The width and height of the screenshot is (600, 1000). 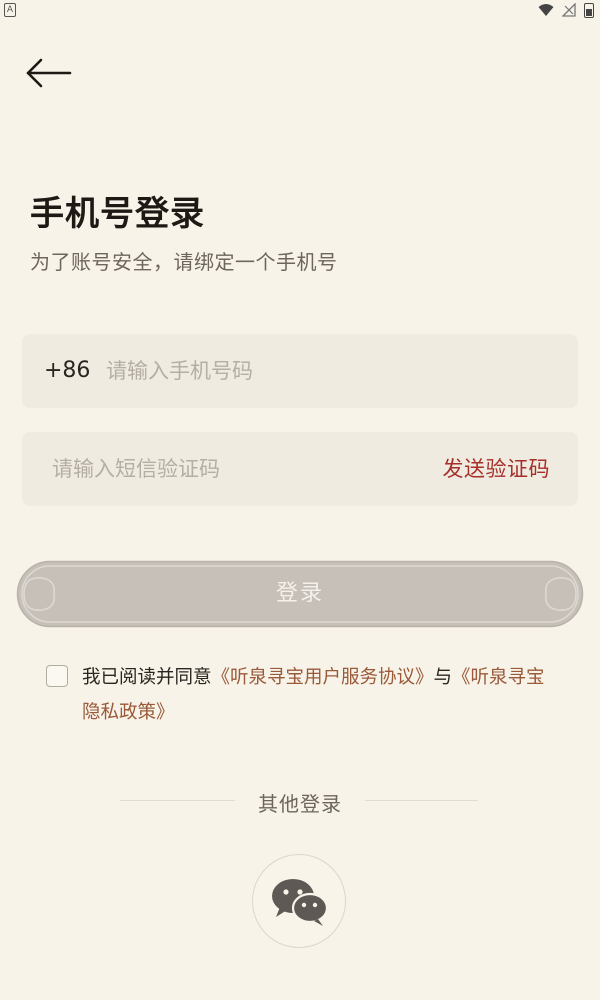 I want to click on arrow-left-icon, so click(x=49, y=73).